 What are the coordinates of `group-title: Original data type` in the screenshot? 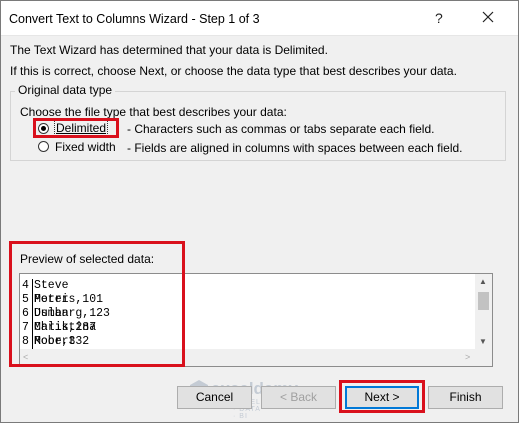 It's located at (65, 90).